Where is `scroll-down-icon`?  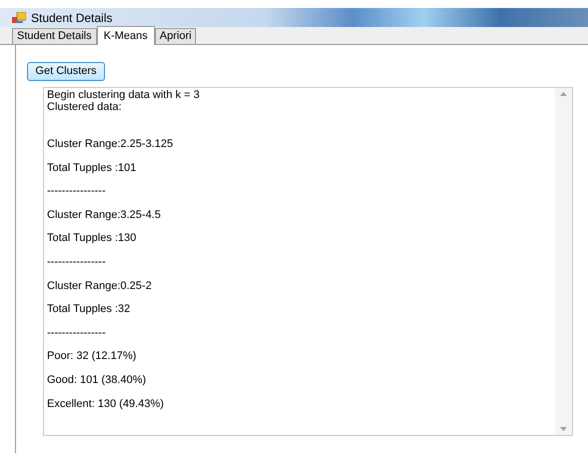 scroll-down-icon is located at coordinates (563, 429).